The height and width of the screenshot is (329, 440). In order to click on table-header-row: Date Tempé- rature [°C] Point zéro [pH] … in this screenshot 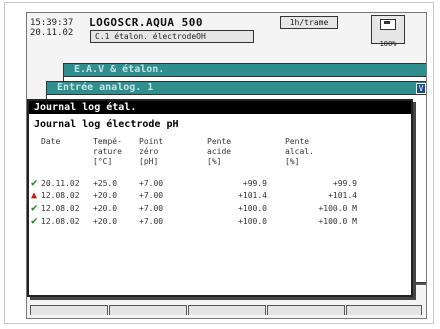, I will do `click(194, 157)`.